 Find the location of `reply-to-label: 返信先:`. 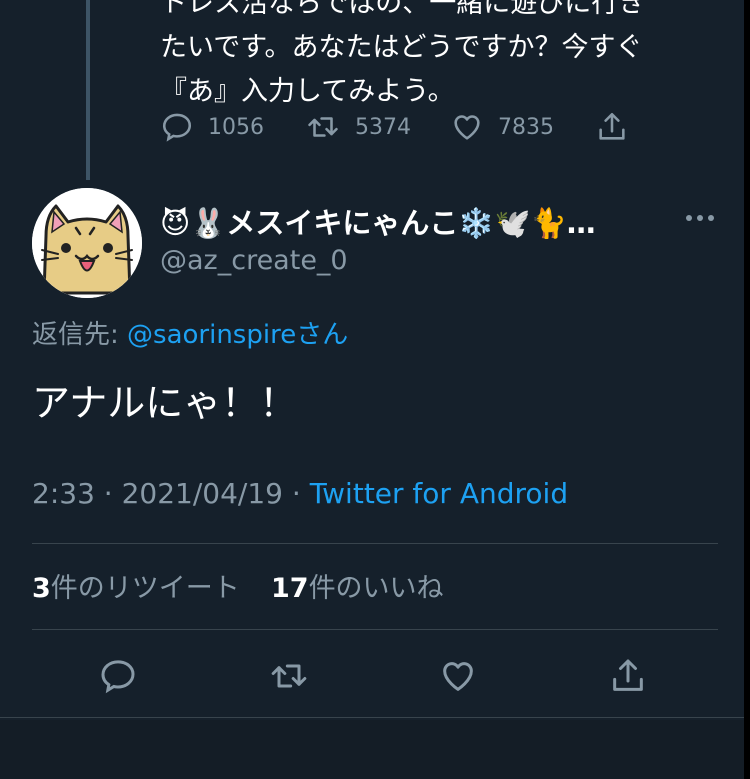

reply-to-label: 返信先: is located at coordinates (80, 335).